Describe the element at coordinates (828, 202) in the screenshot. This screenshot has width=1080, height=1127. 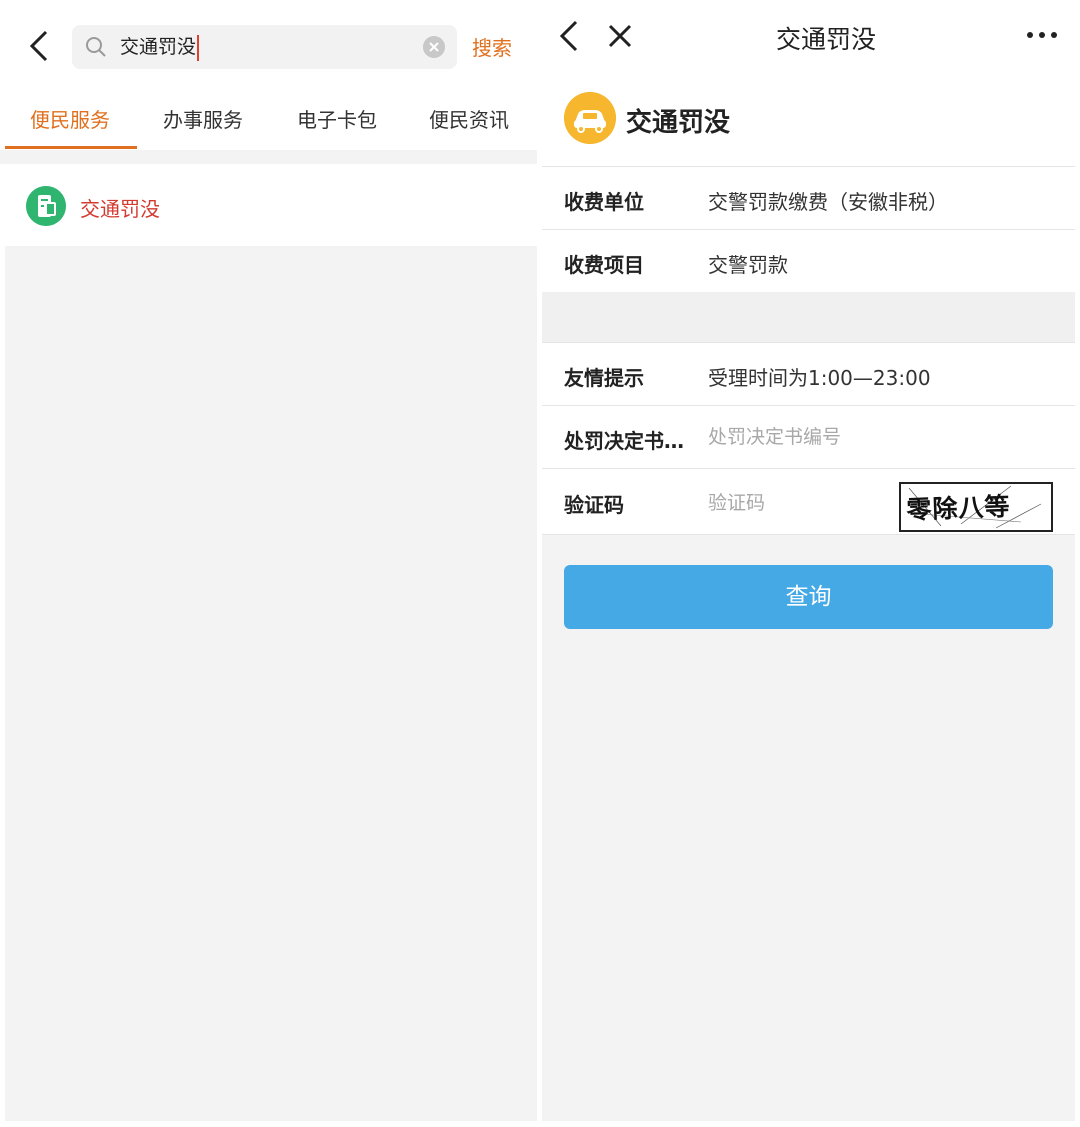
I see `fee-unit-value: 交警罚款缴费（安徽非税）` at that location.